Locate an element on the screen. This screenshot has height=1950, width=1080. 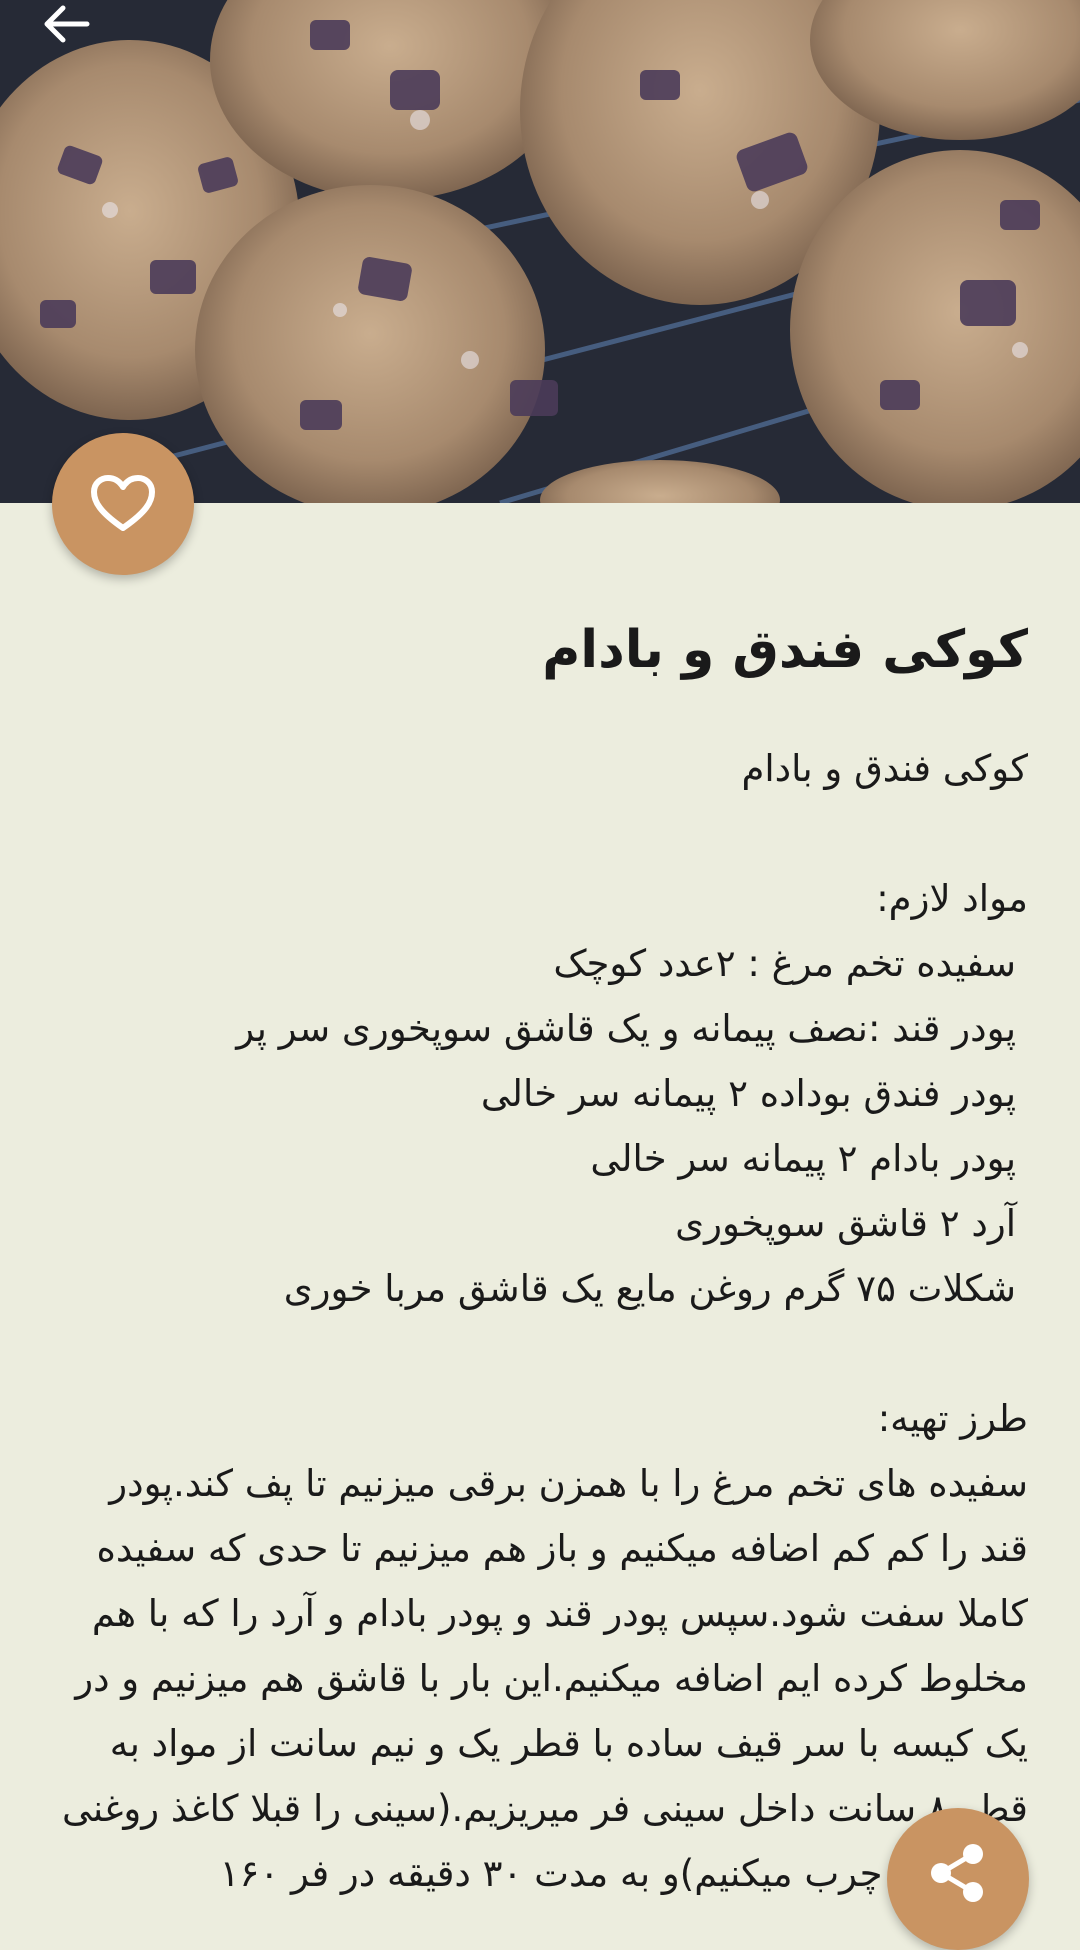
share-icon is located at coordinates (957, 1873).